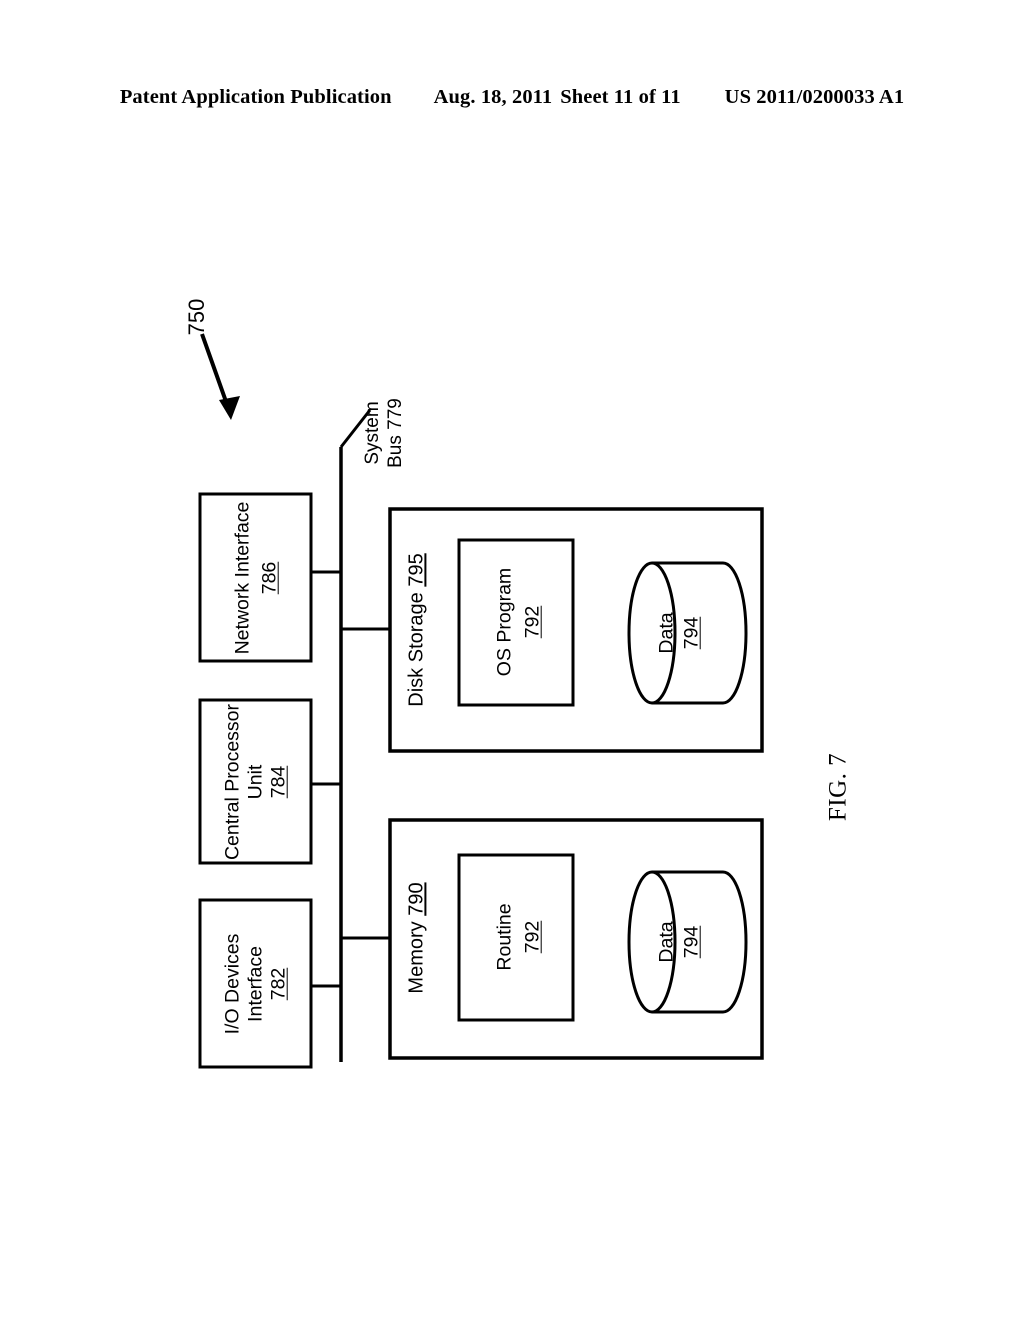 This screenshot has height=1320, width=1024. What do you see at coordinates (278, 984) in the screenshot?
I see `io-devices-interface-reference: 782` at bounding box center [278, 984].